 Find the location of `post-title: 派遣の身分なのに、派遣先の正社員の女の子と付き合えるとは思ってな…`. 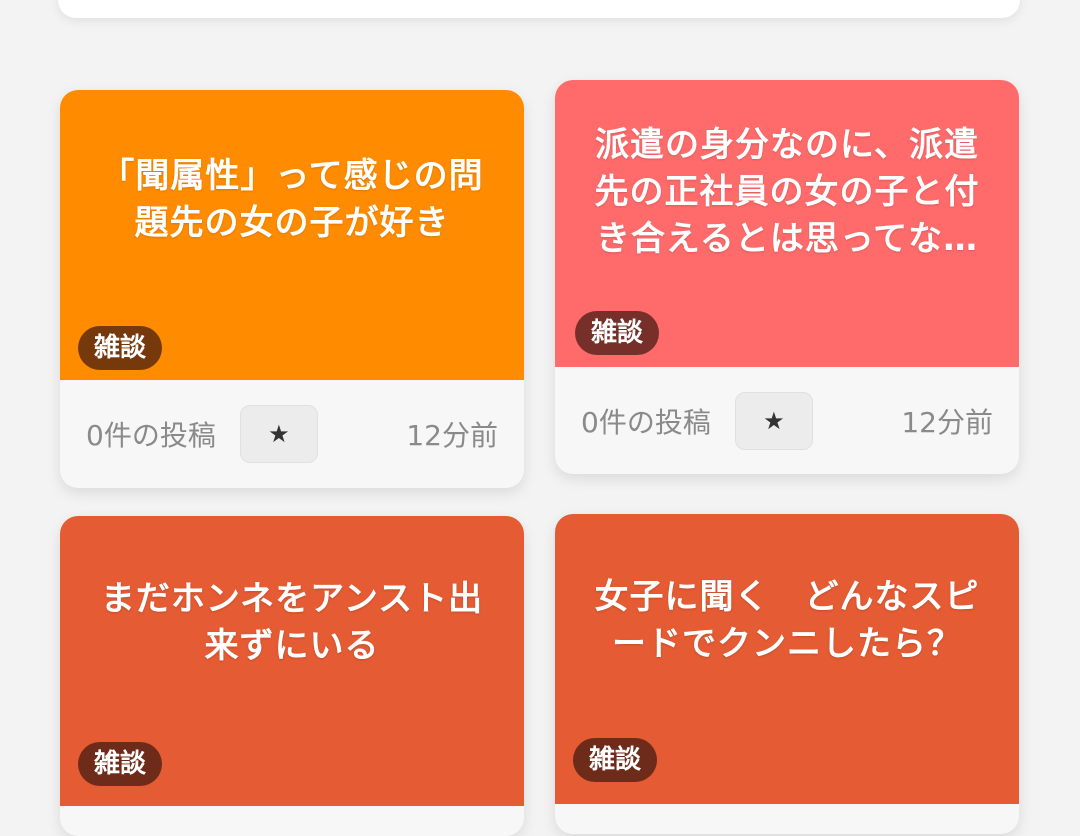

post-title: 派遣の身分なのに、派遣先の正社員の女の子と付き合えるとは思ってな… is located at coordinates (787, 192).